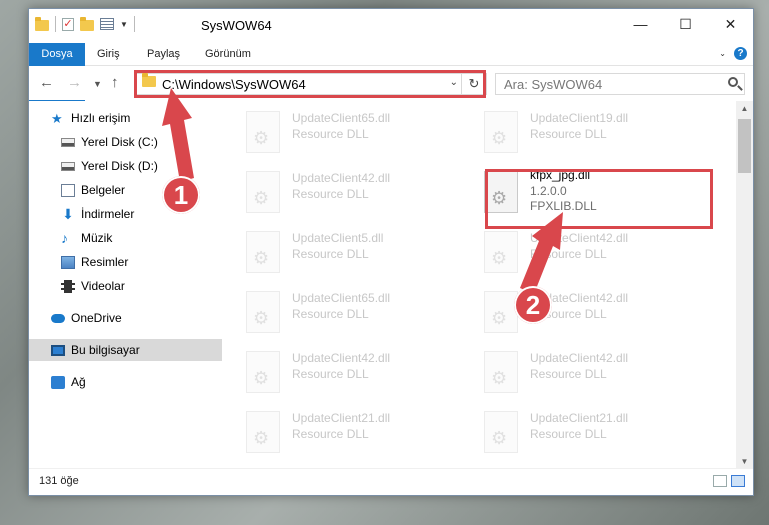  What do you see at coordinates (181, 195) in the screenshot?
I see `step-badge-1: 1` at bounding box center [181, 195].